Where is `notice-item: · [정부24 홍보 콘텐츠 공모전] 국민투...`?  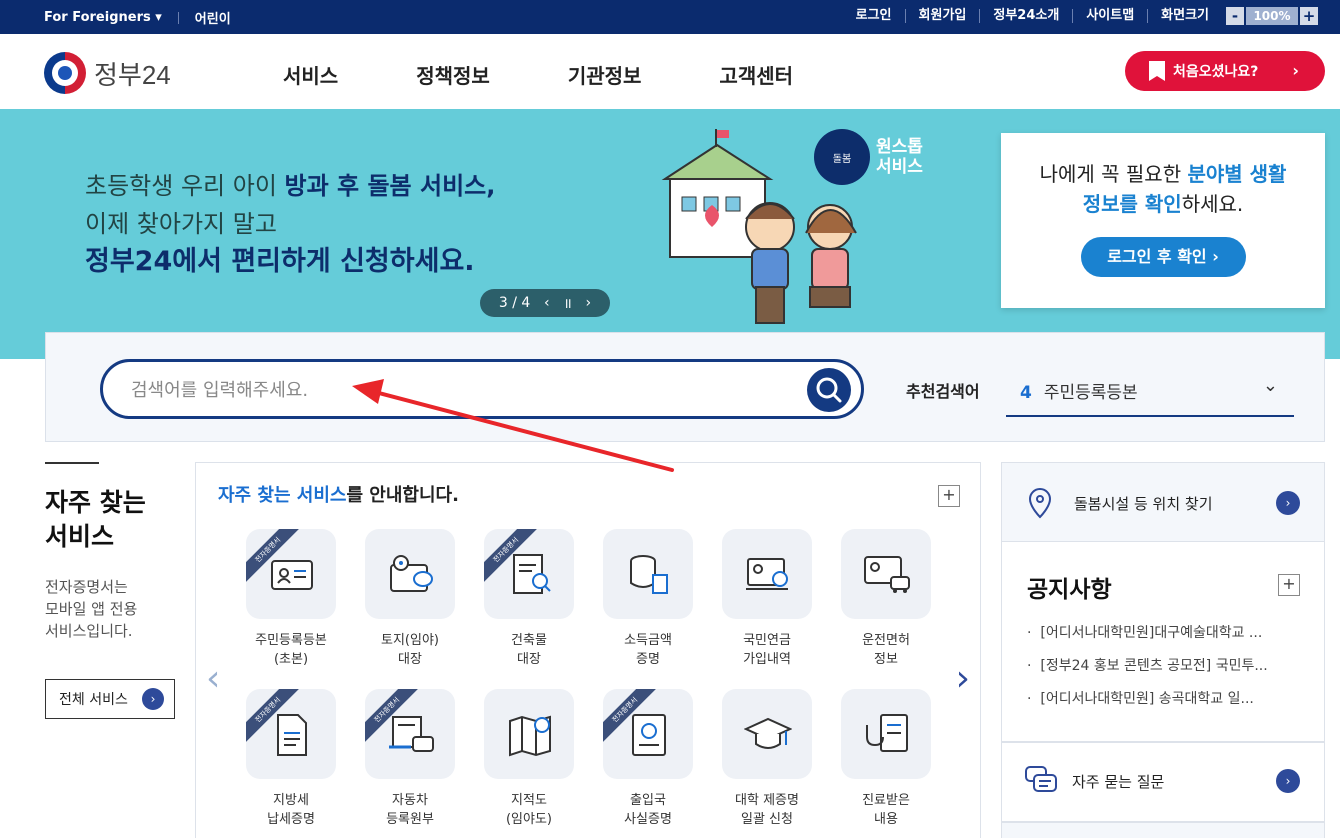 notice-item: · [정부24 홍보 콘텐츠 공모전] 국민투... is located at coordinates (1162, 671).